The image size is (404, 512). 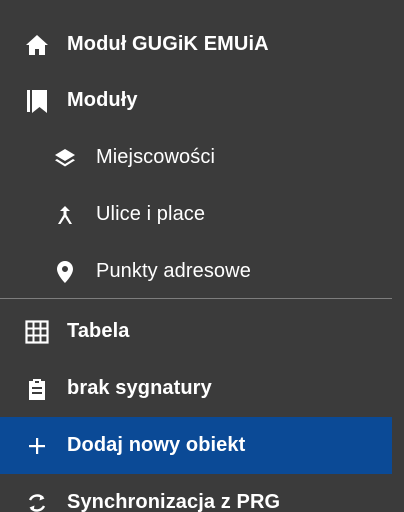 What do you see at coordinates (37, 332) in the screenshot?
I see `table-icon` at bounding box center [37, 332].